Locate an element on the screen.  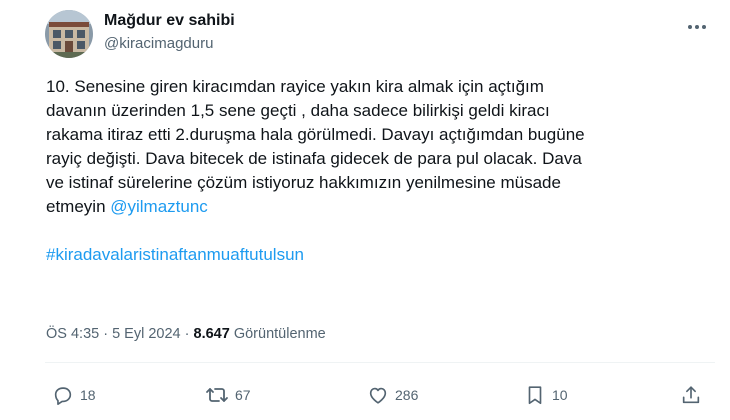
more-horizontal-icon is located at coordinates (697, 26).